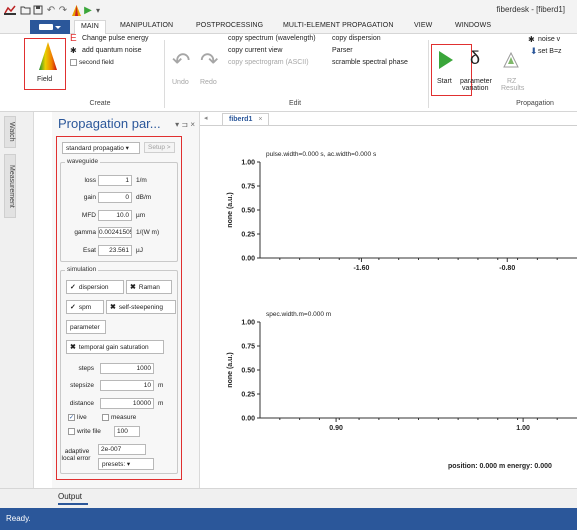  What do you see at coordinates (71, 431) in the screenshot?
I see `write-file-box` at bounding box center [71, 431].